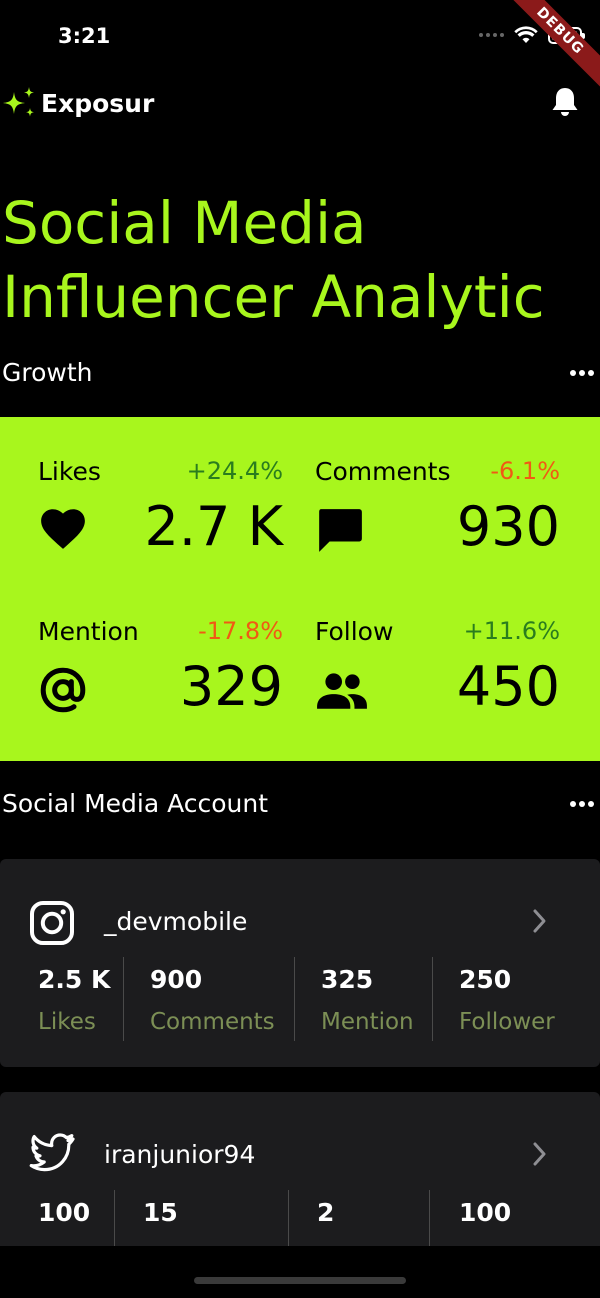 This screenshot has width=600, height=1298. What do you see at coordinates (176, 979) in the screenshot?
I see `metric-value: 900` at bounding box center [176, 979].